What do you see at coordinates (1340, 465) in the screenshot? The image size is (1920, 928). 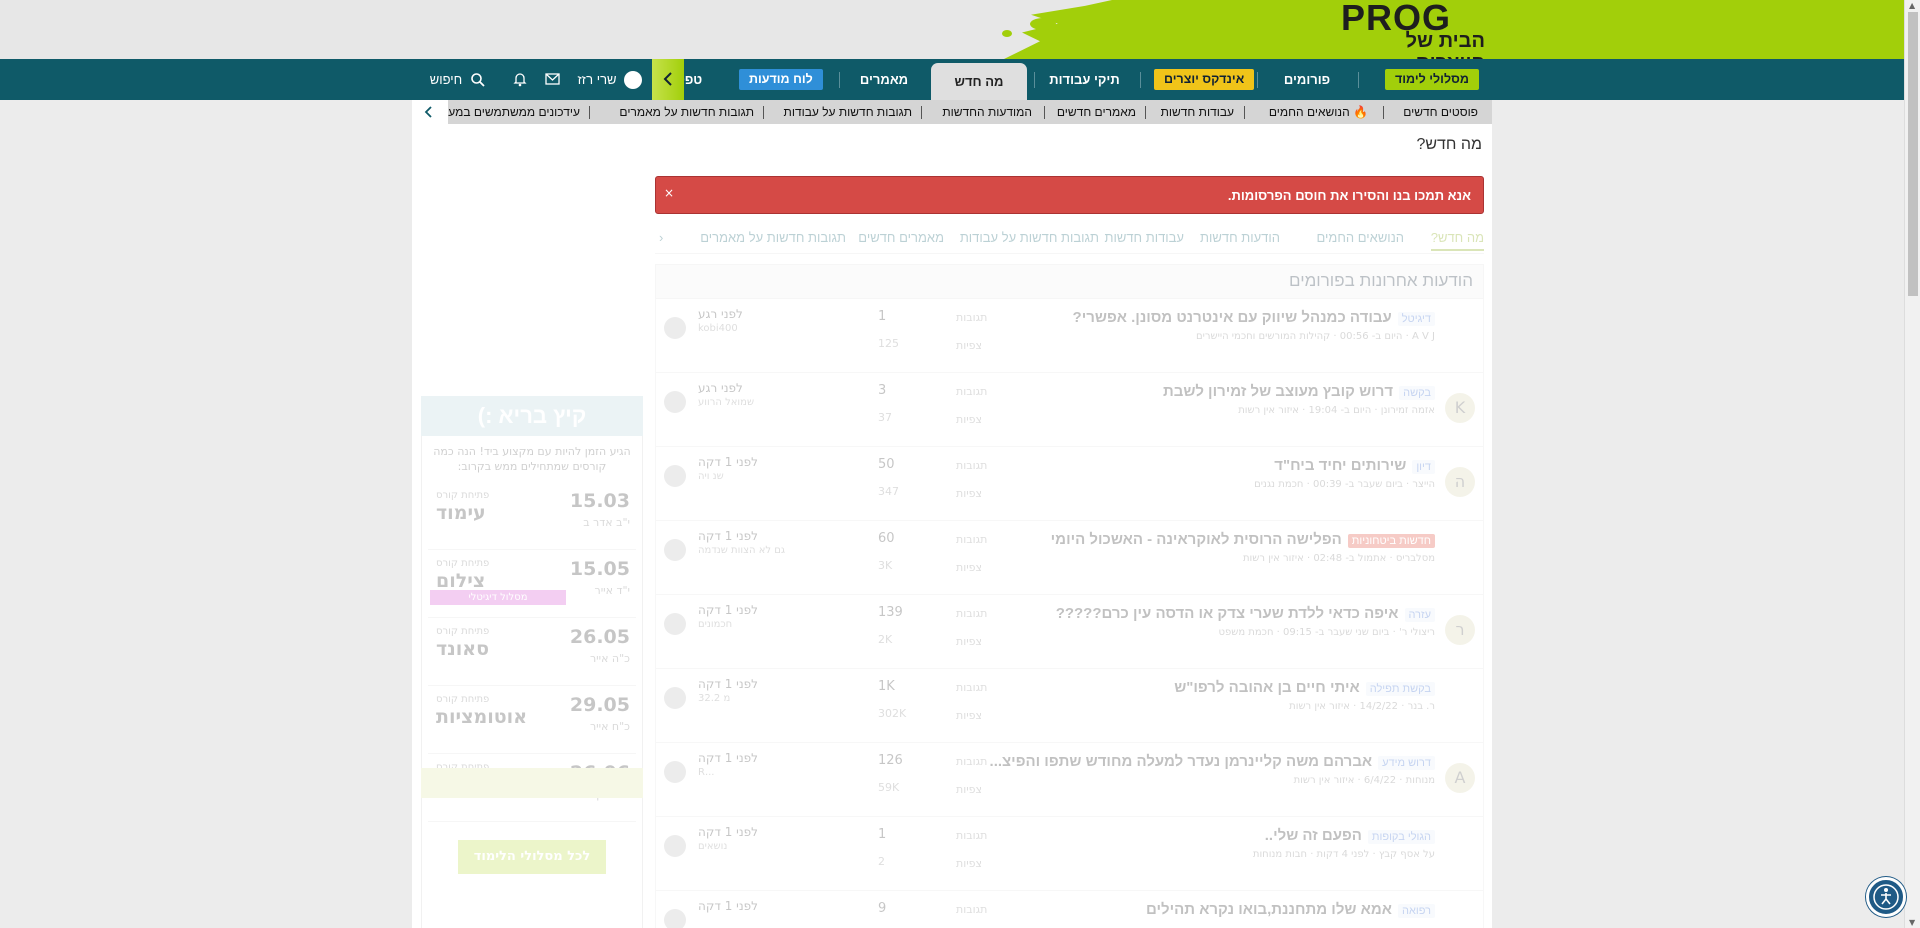 I see `thread-title-text: שירותים יחיד ביח"ד` at bounding box center [1340, 465].